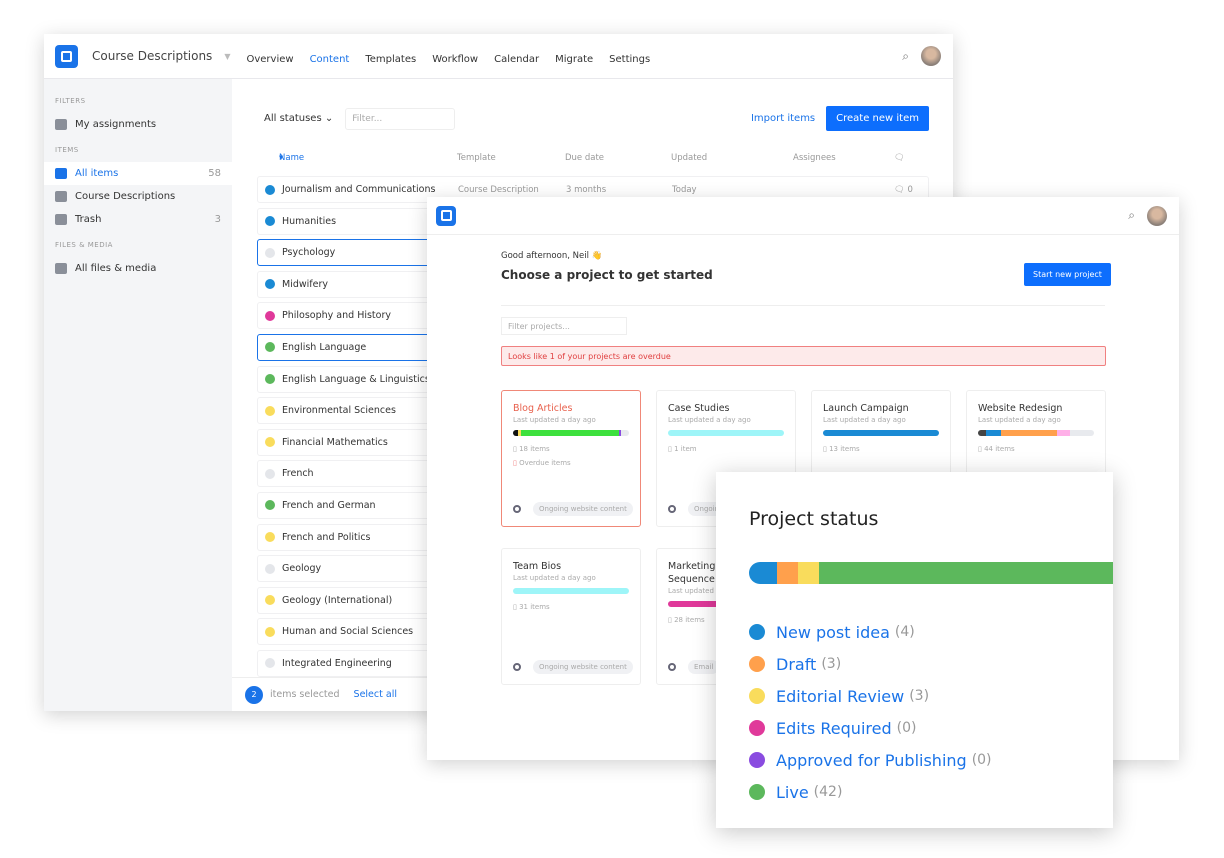 This screenshot has width=1224, height=858. What do you see at coordinates (1067, 274) in the screenshot?
I see `start-new-project-button: Start new project` at bounding box center [1067, 274].